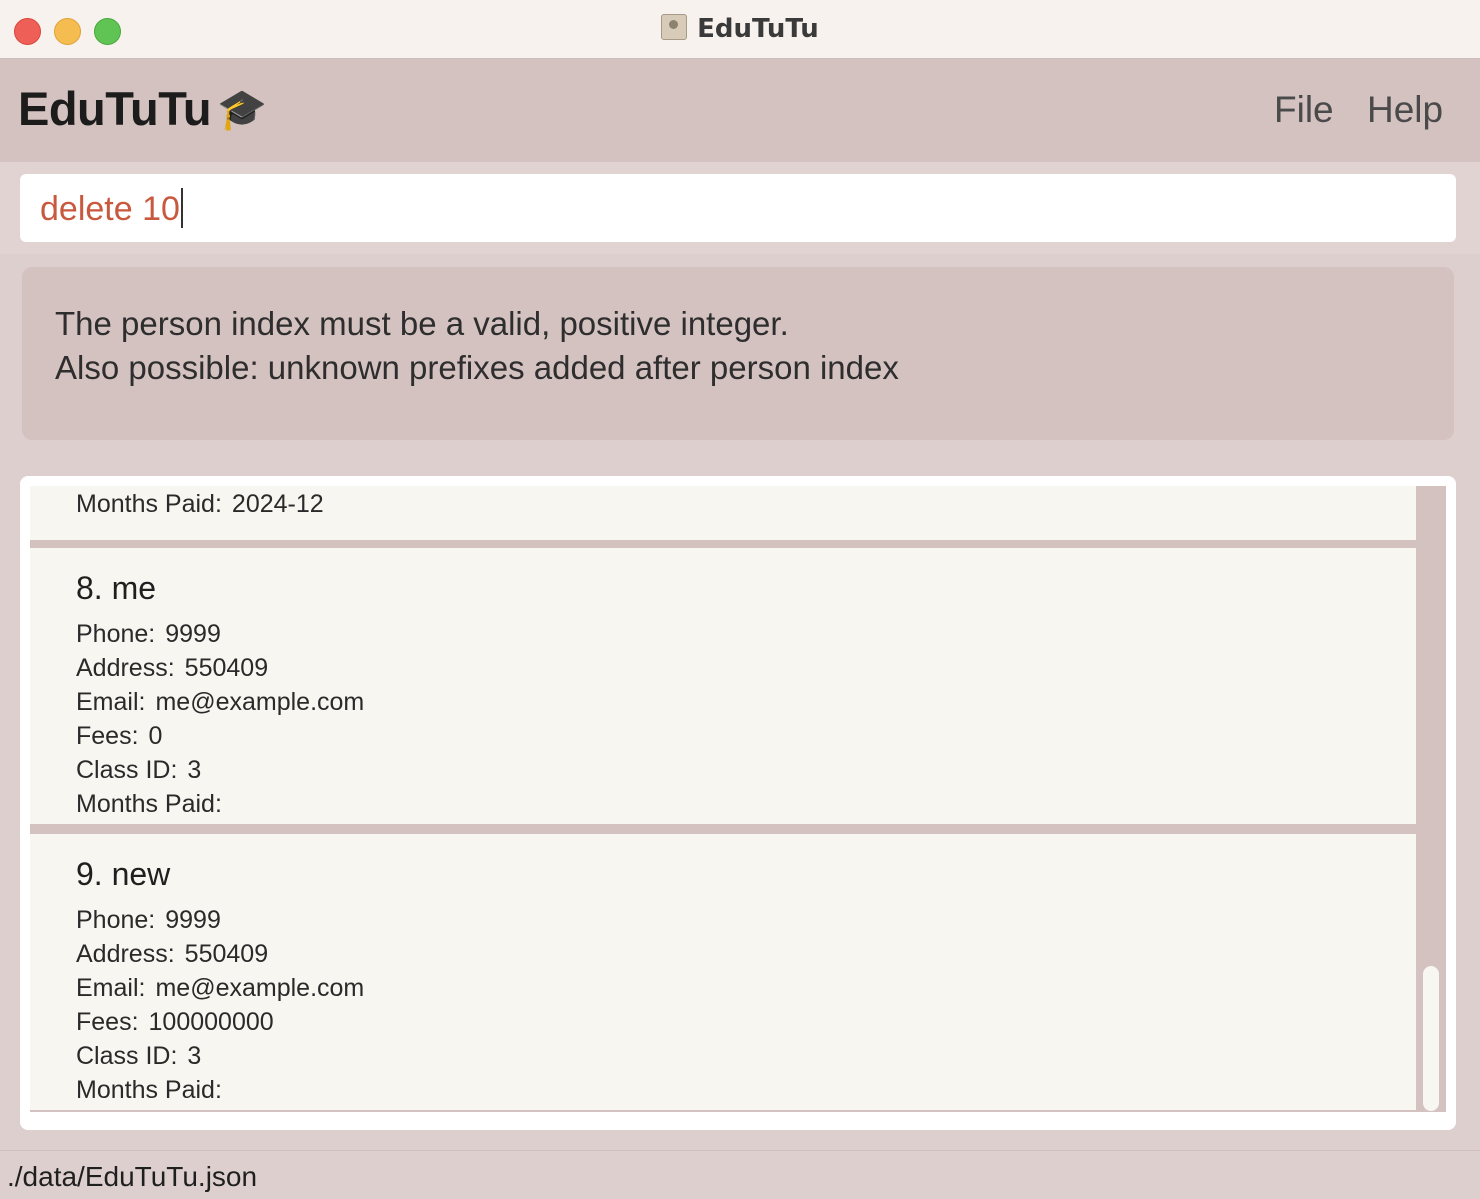 The width and height of the screenshot is (1480, 1199). Describe the element at coordinates (115, 108) in the screenshot. I see `brand-name: EduTuTu` at that location.